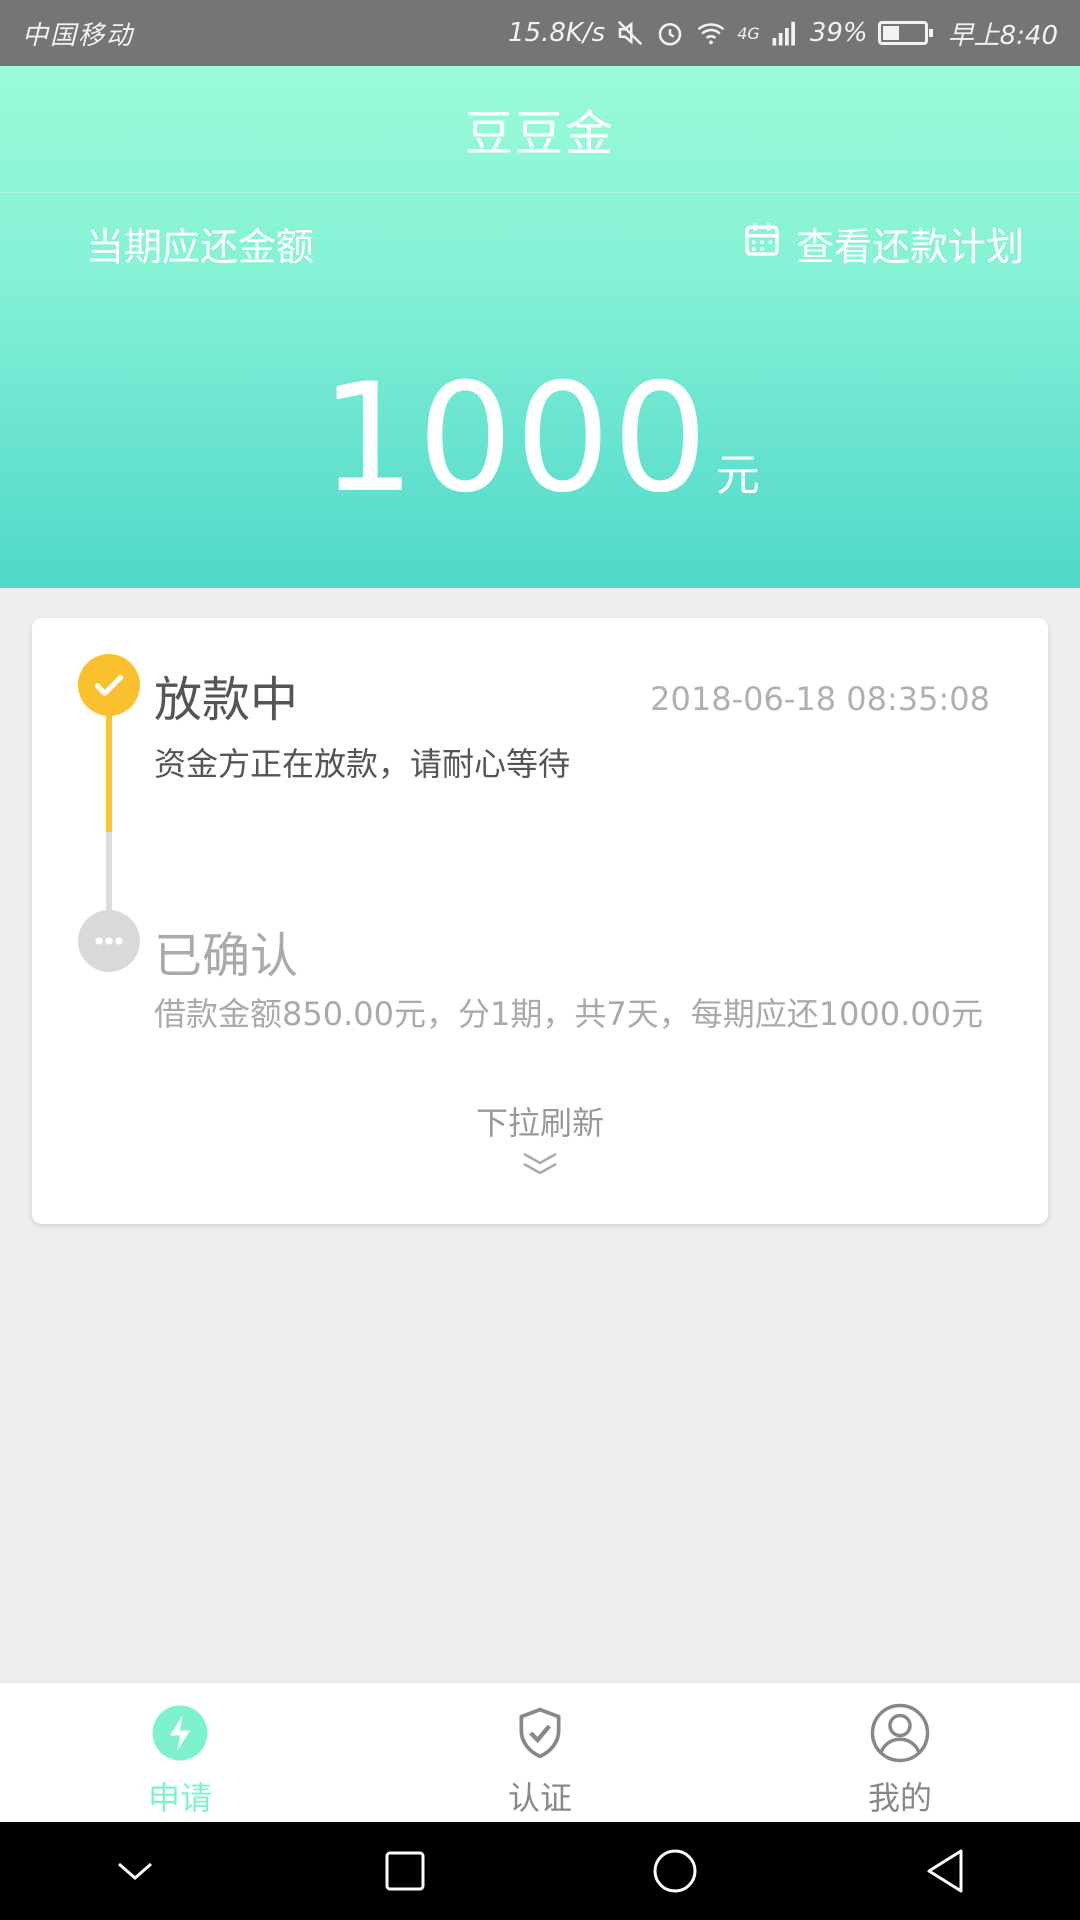  I want to click on square-icon, so click(405, 1871).